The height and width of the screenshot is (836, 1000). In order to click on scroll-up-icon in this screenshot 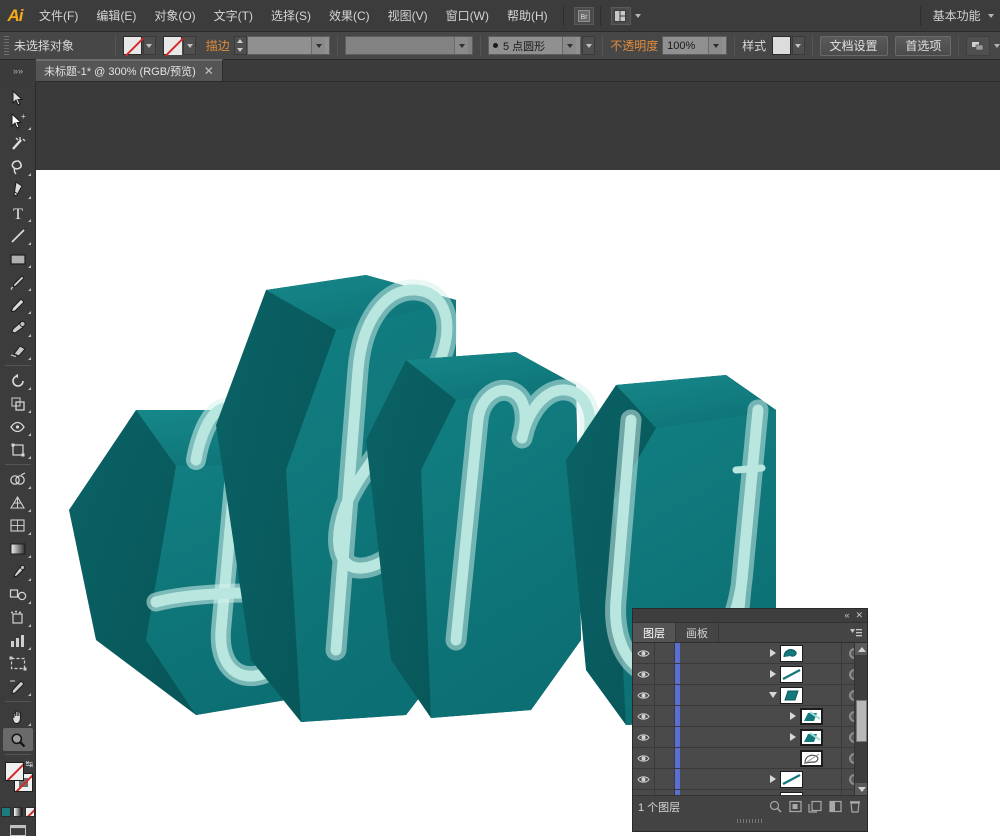, I will do `click(861, 649)`.